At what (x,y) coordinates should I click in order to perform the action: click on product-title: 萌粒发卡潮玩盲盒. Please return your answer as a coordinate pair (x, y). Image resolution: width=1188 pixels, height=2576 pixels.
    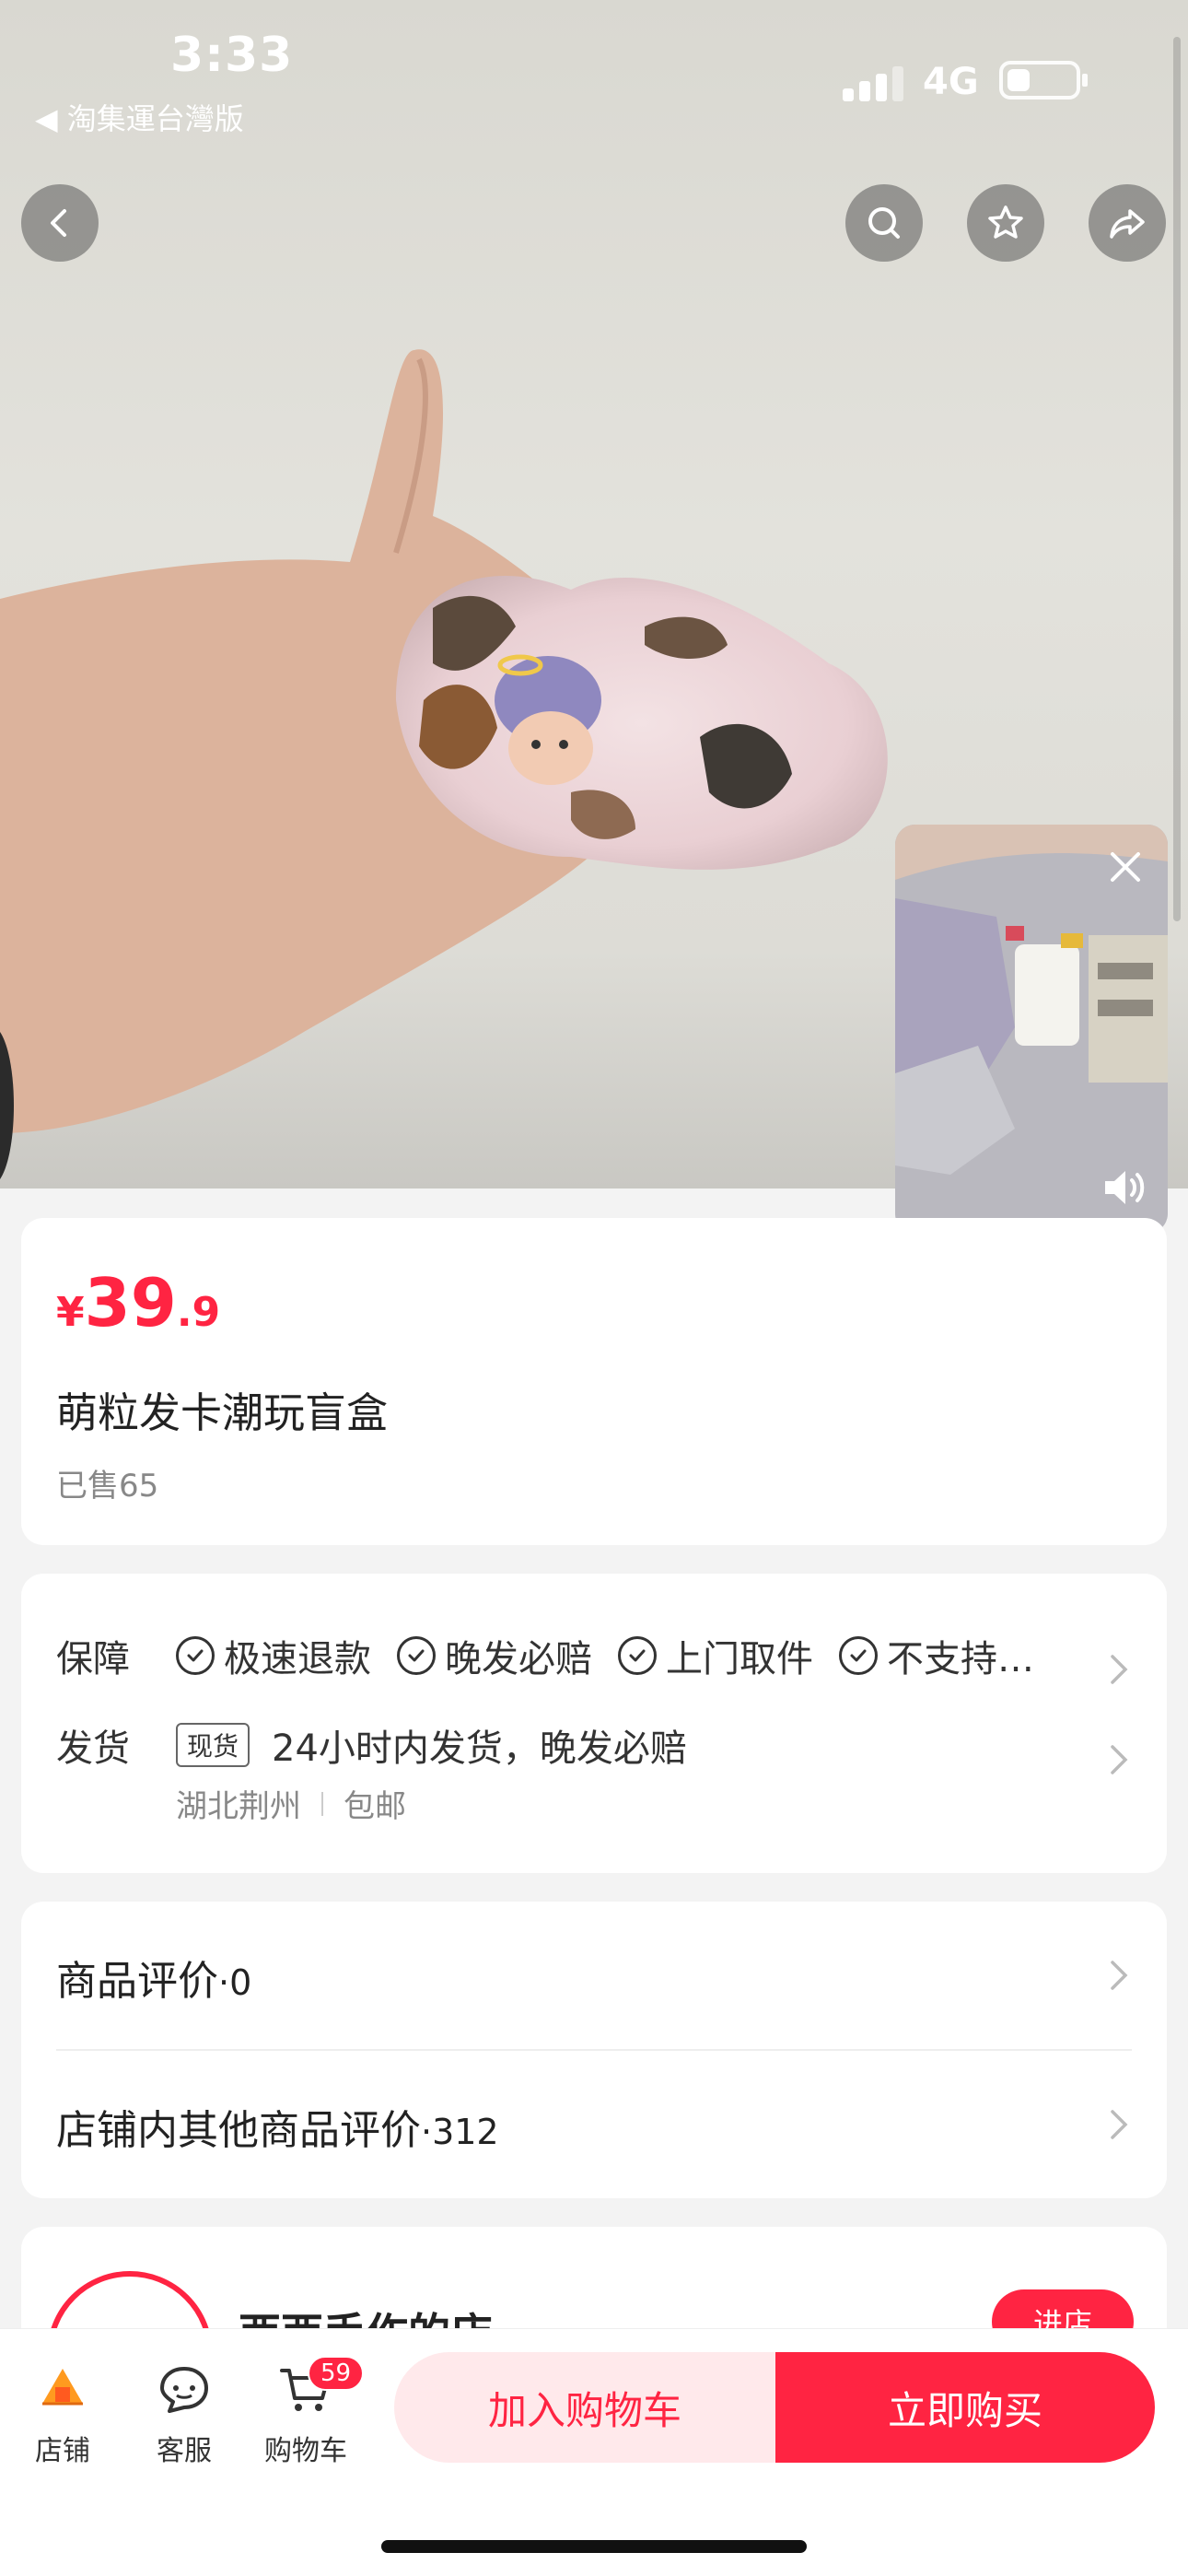
    Looking at the image, I should click on (222, 1412).